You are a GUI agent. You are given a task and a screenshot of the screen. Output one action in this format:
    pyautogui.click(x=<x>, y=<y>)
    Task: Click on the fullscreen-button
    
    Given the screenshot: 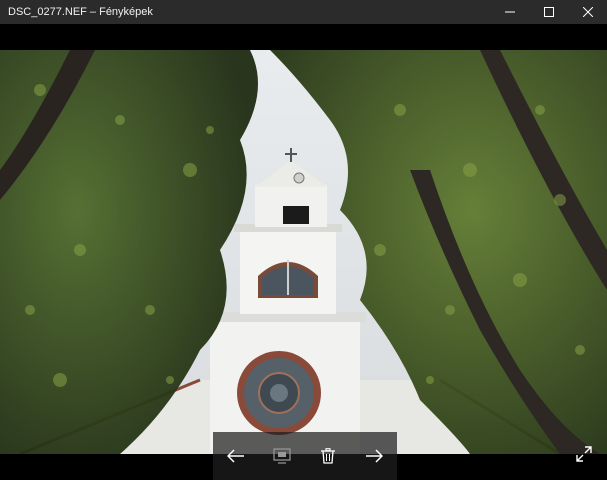 What is the action you would take?
    pyautogui.click(x=584, y=454)
    